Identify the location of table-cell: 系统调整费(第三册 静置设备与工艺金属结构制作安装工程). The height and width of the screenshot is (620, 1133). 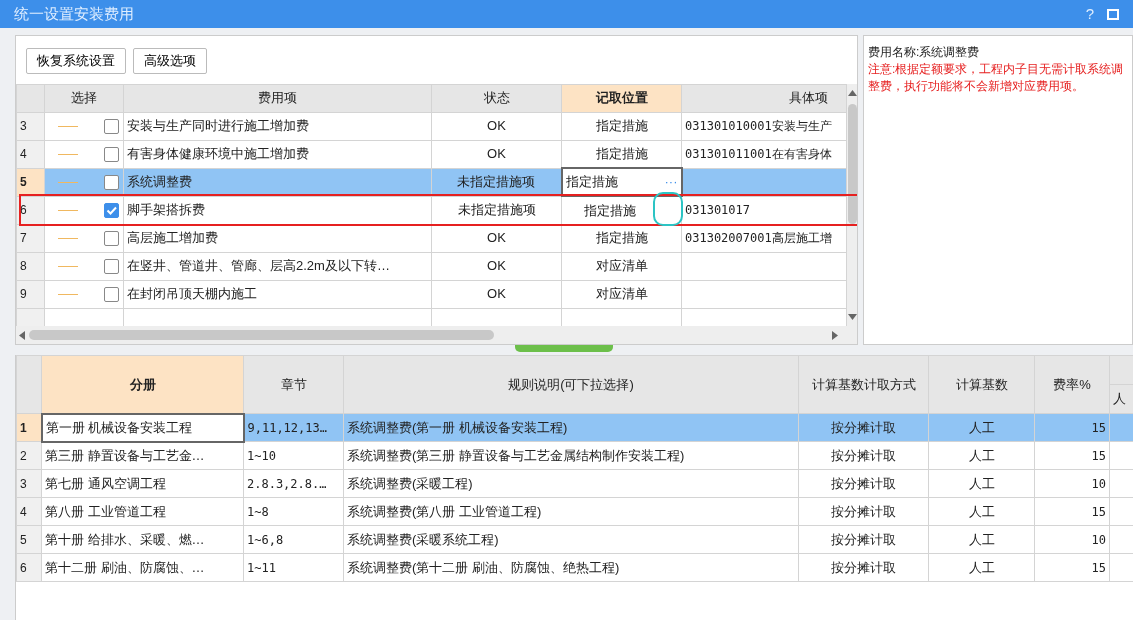
(571, 455).